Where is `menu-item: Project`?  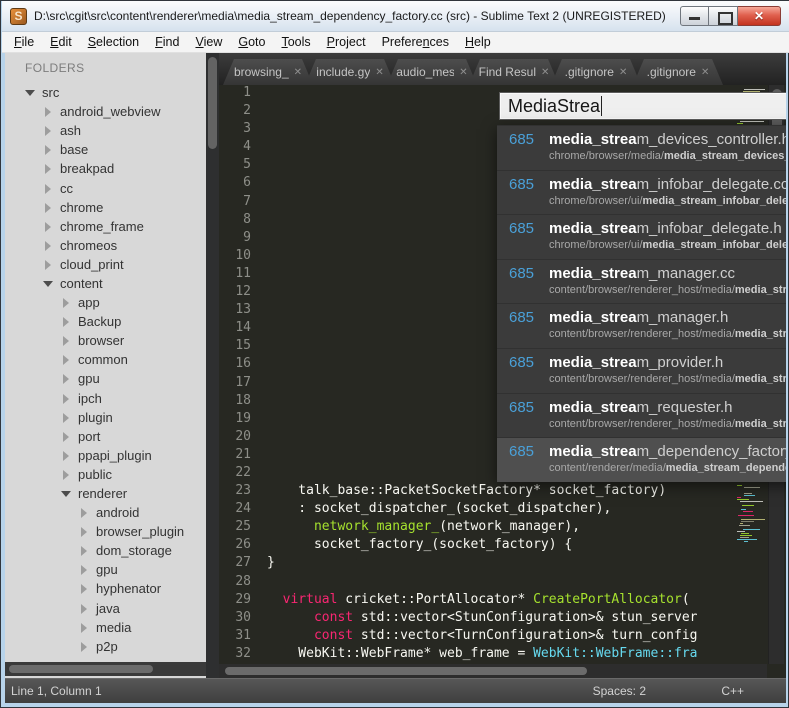 menu-item: Project is located at coordinates (346, 42).